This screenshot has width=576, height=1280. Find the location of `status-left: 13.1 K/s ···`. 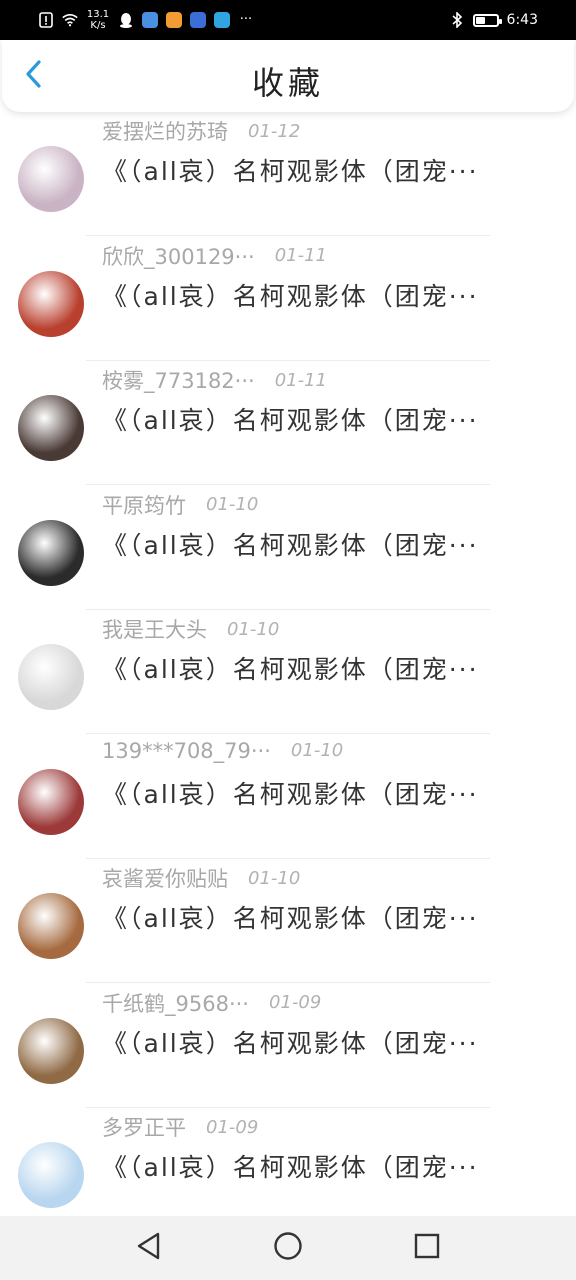

status-left: 13.1 K/s ··· is located at coordinates (146, 20).